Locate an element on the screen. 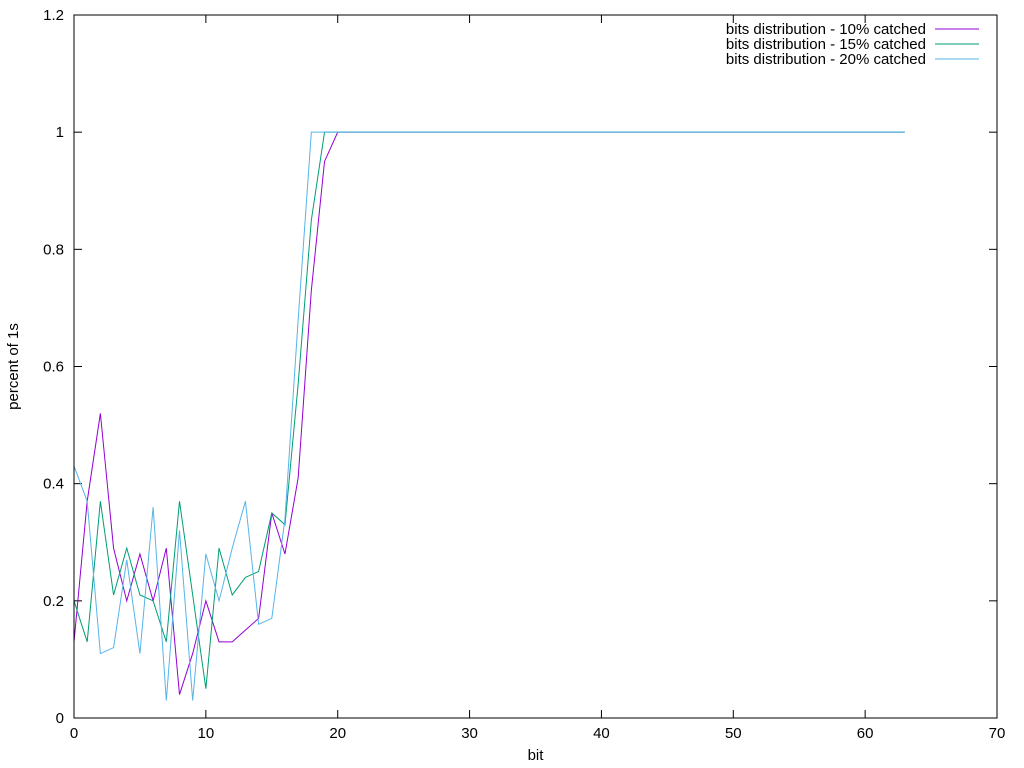  y-axis-label: percent of 1s is located at coordinates (13, 366).